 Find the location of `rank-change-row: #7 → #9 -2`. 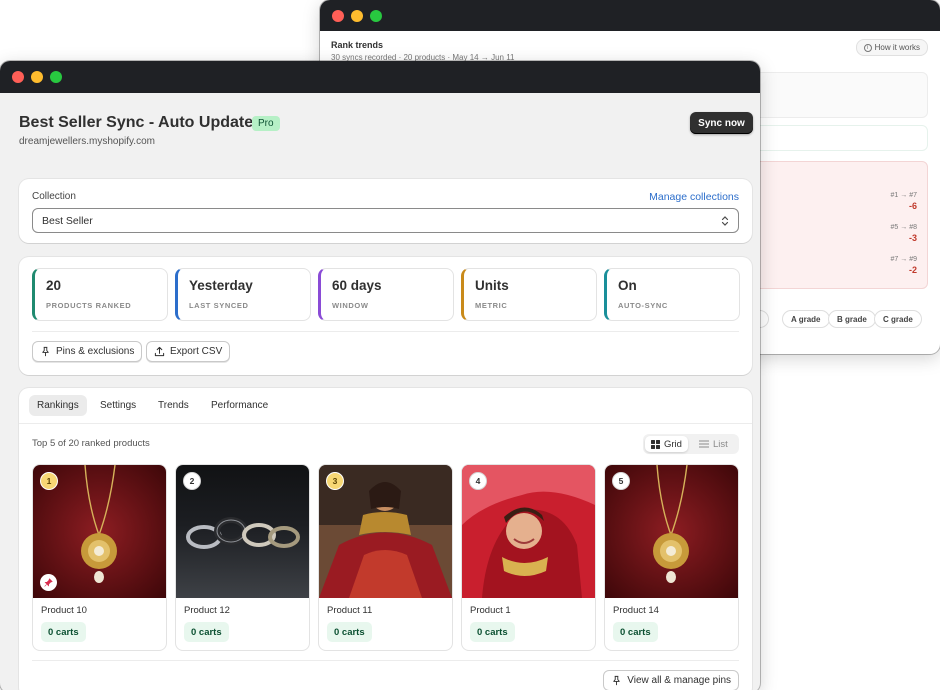

rank-change-row: #7 → #9 -2 is located at coordinates (904, 265).